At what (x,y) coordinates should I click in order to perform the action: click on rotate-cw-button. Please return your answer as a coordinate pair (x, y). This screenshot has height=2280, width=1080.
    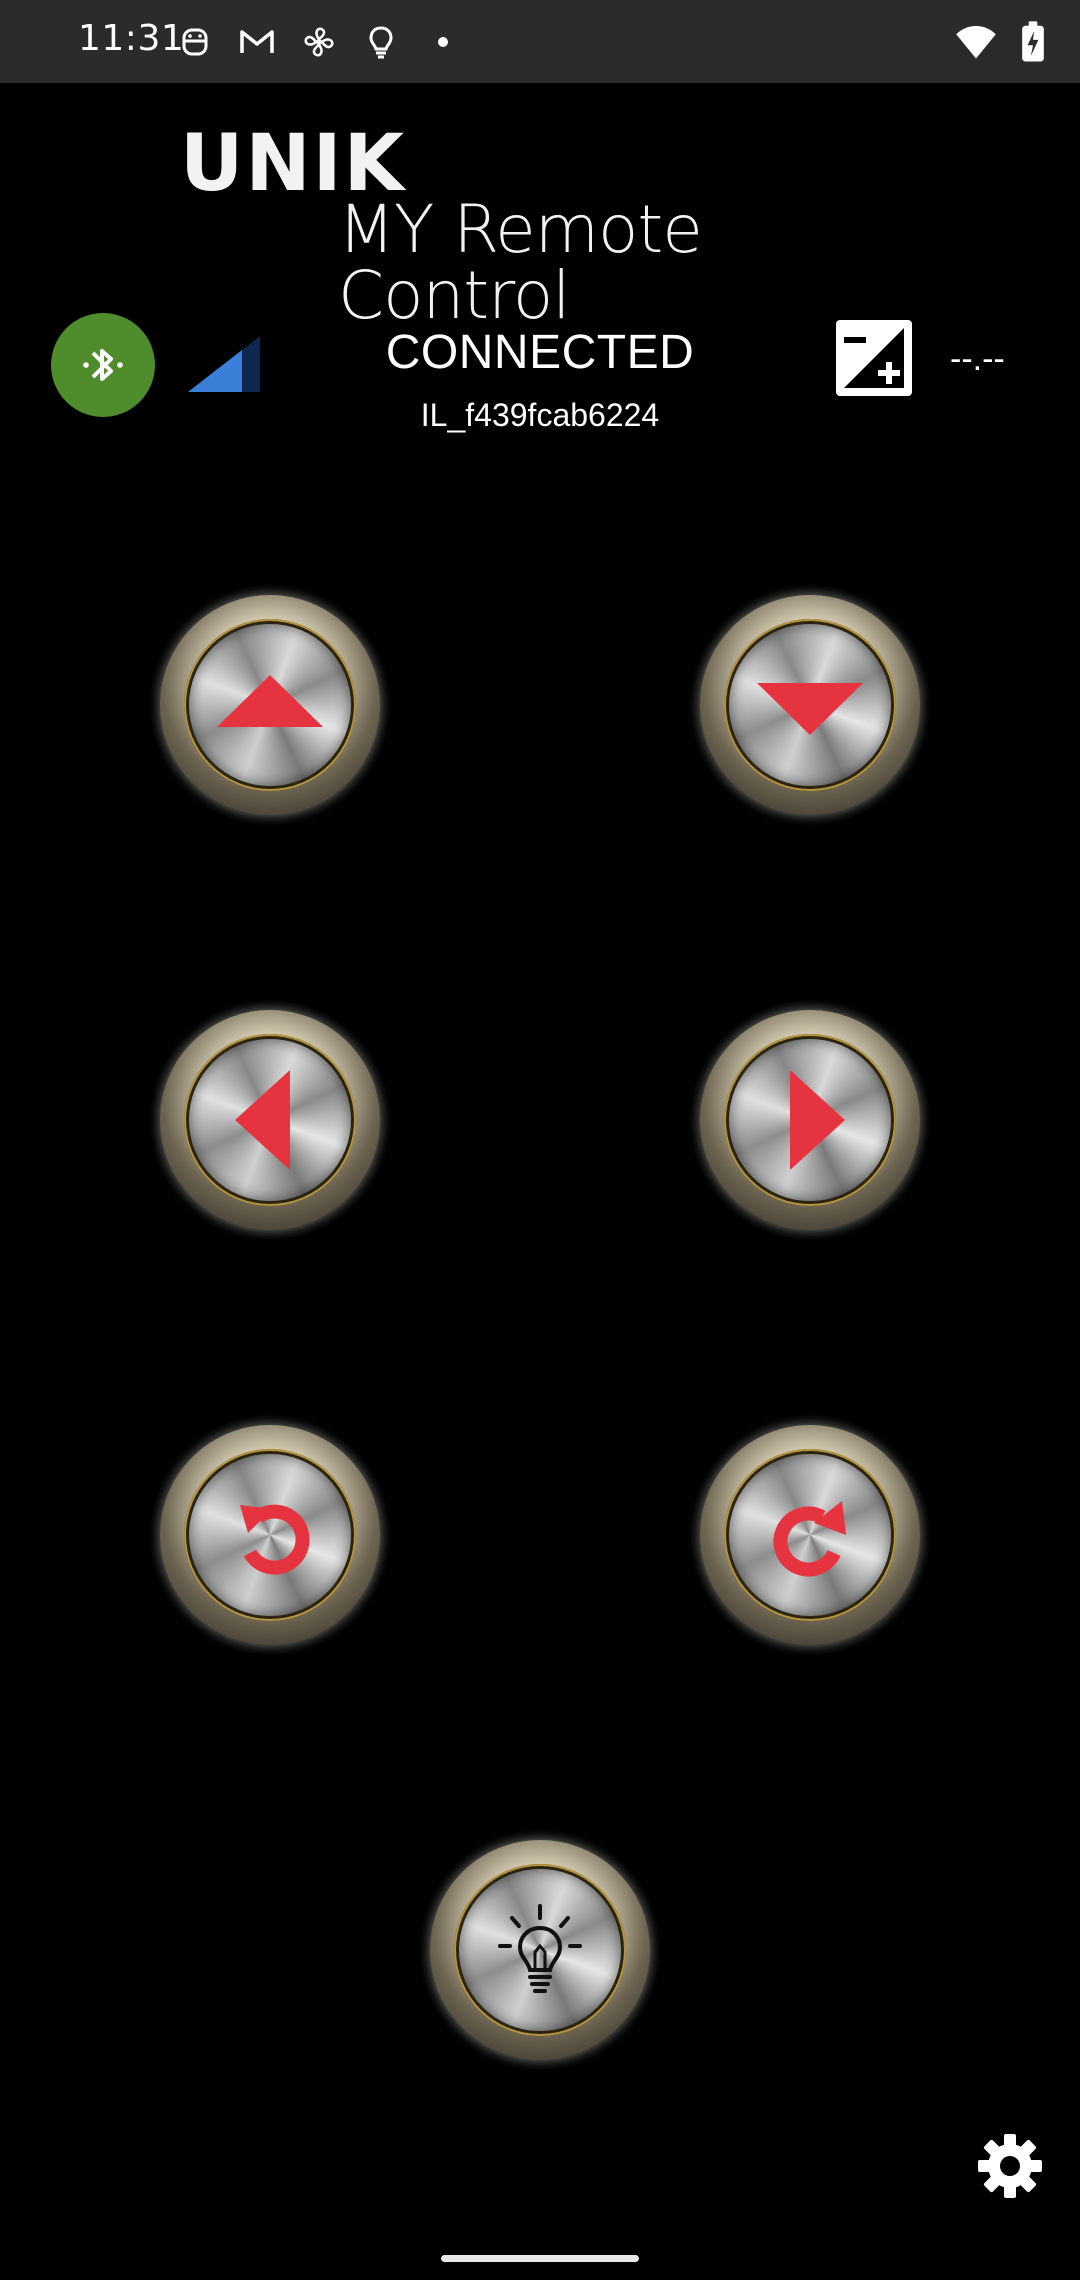
    Looking at the image, I should click on (810, 1535).